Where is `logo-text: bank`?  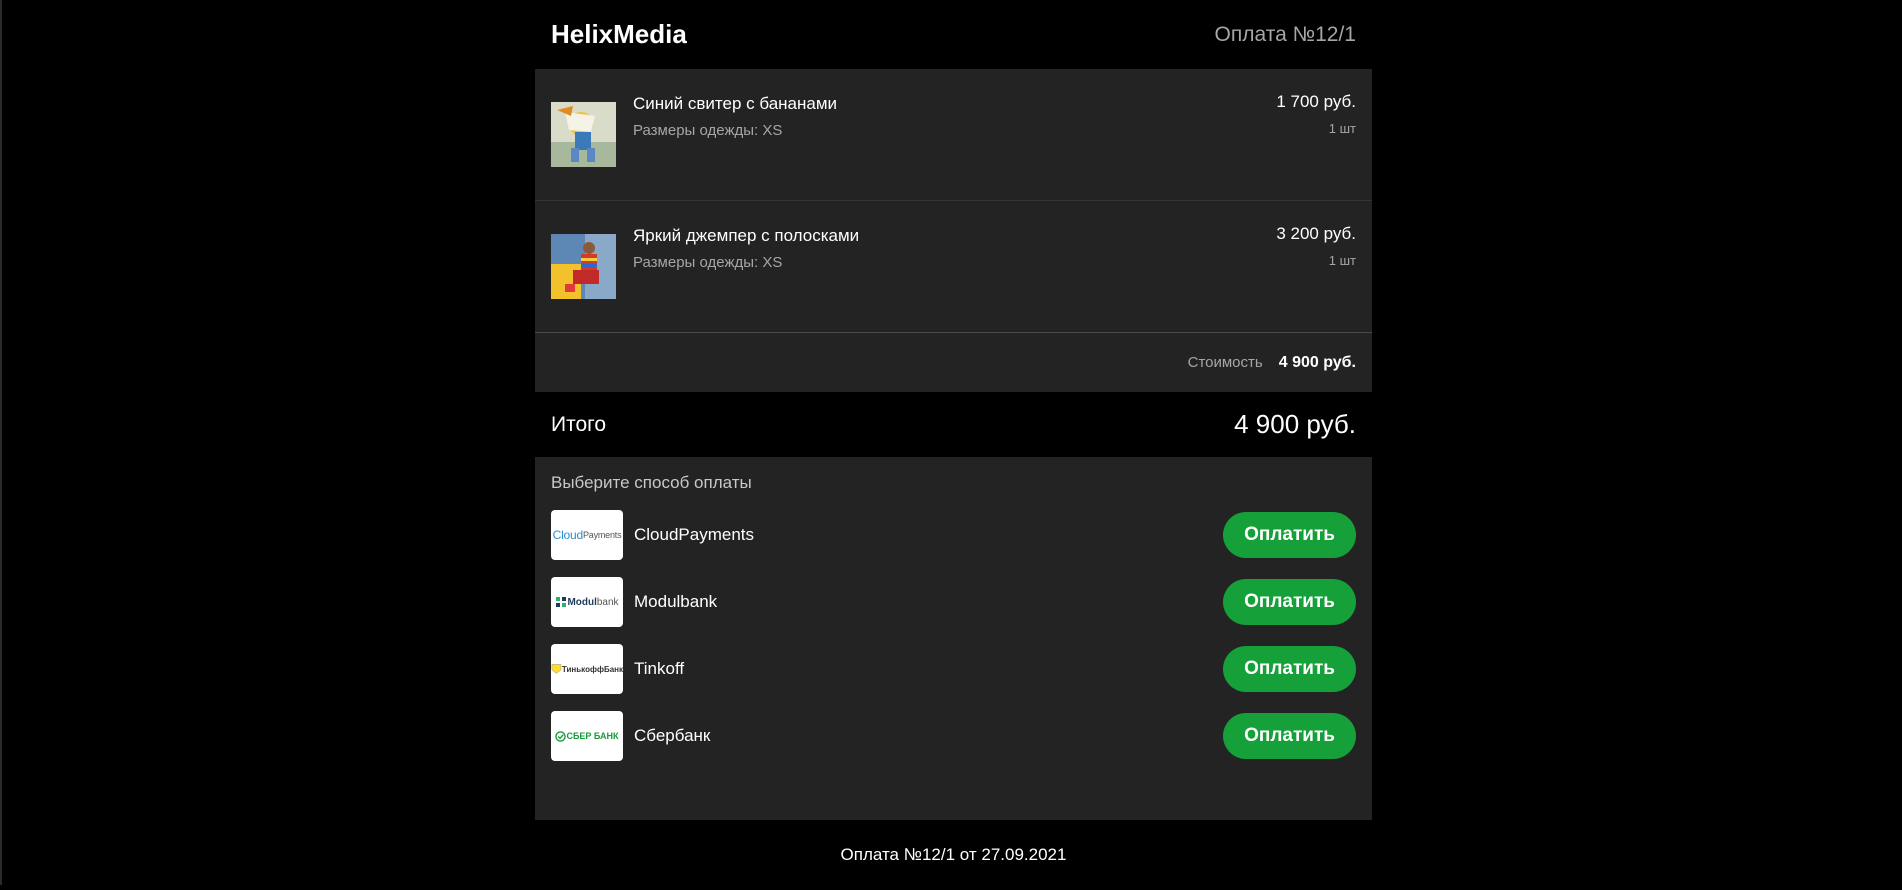 logo-text: bank is located at coordinates (607, 602).